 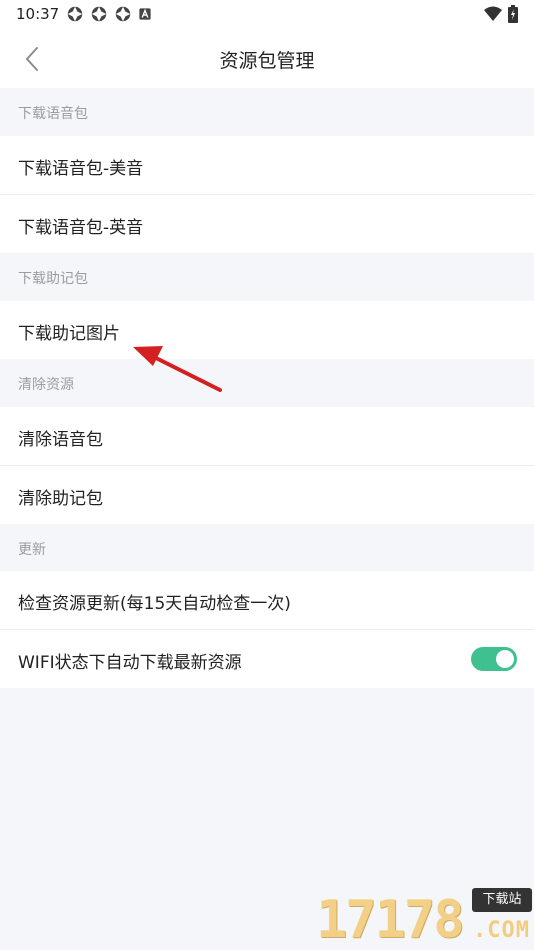 What do you see at coordinates (502, 900) in the screenshot?
I see `watermark-tag: 下载站` at bounding box center [502, 900].